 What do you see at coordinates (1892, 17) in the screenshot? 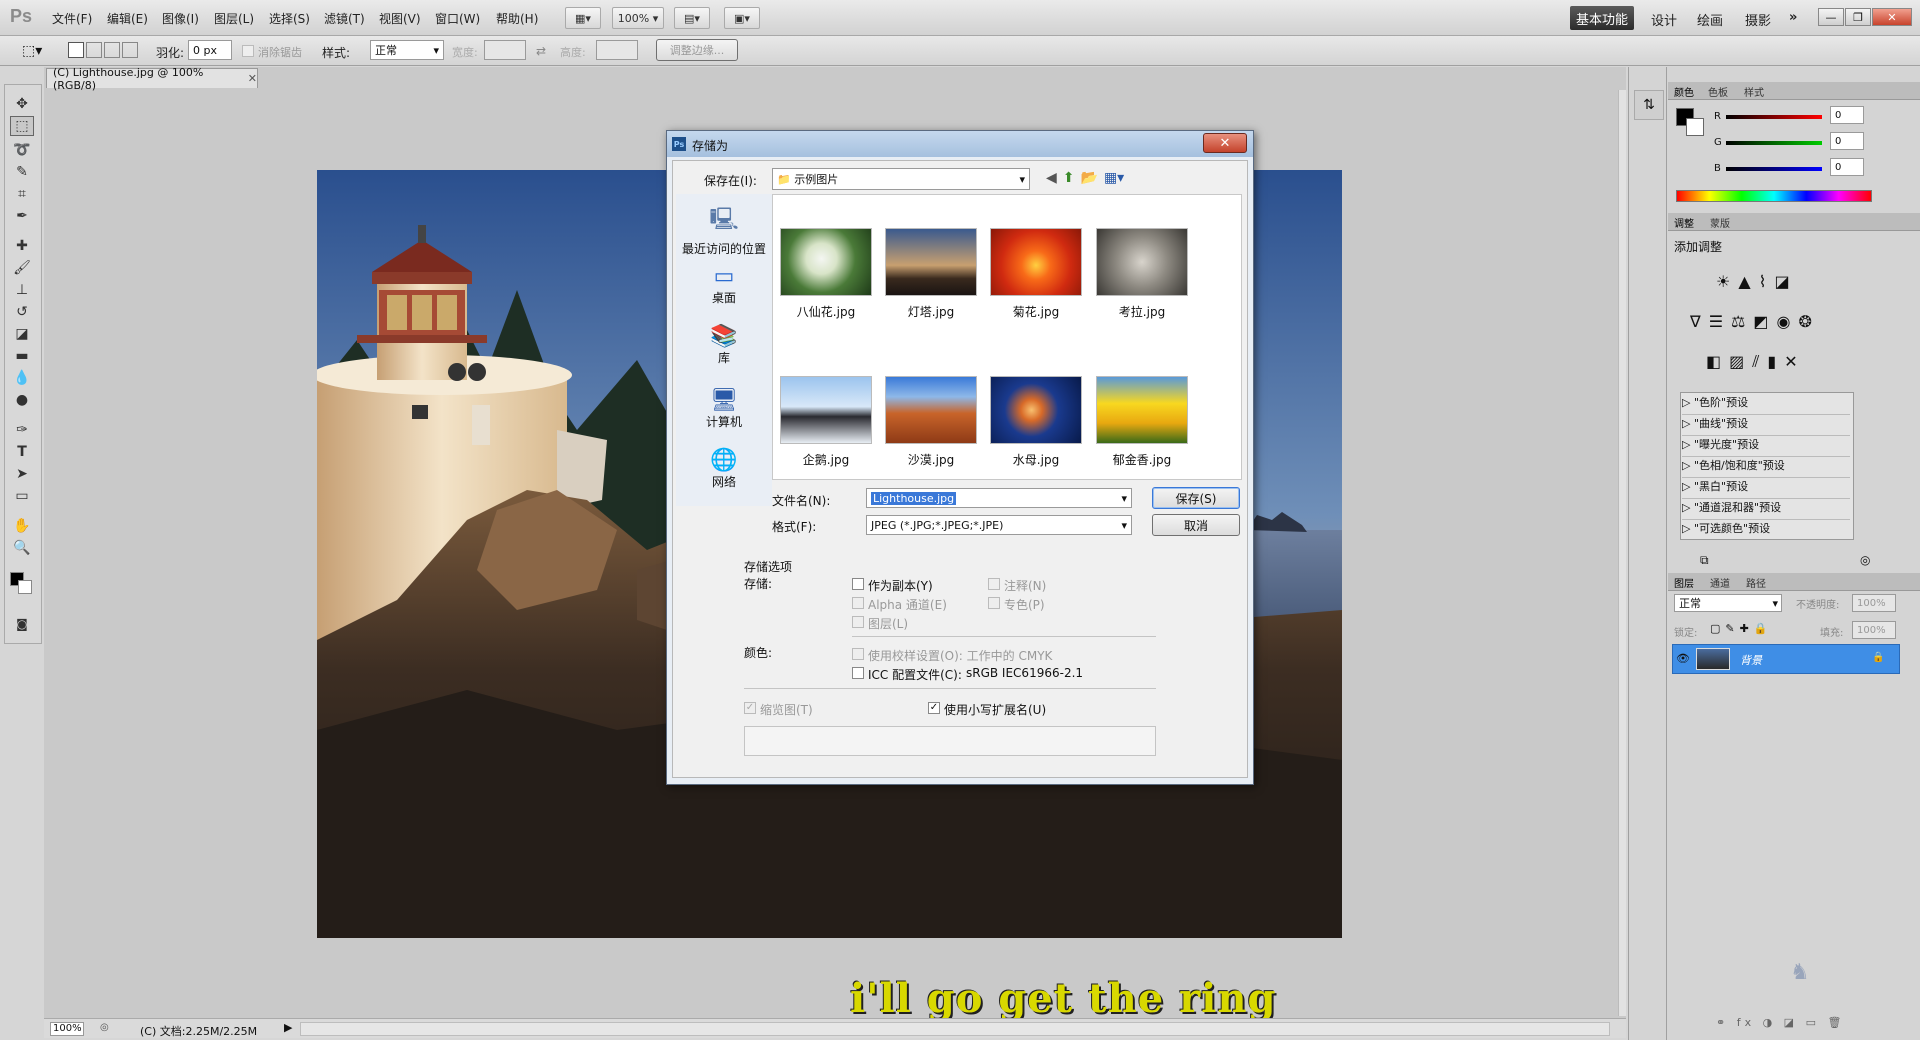
I see `close-button: ✕` at bounding box center [1892, 17].